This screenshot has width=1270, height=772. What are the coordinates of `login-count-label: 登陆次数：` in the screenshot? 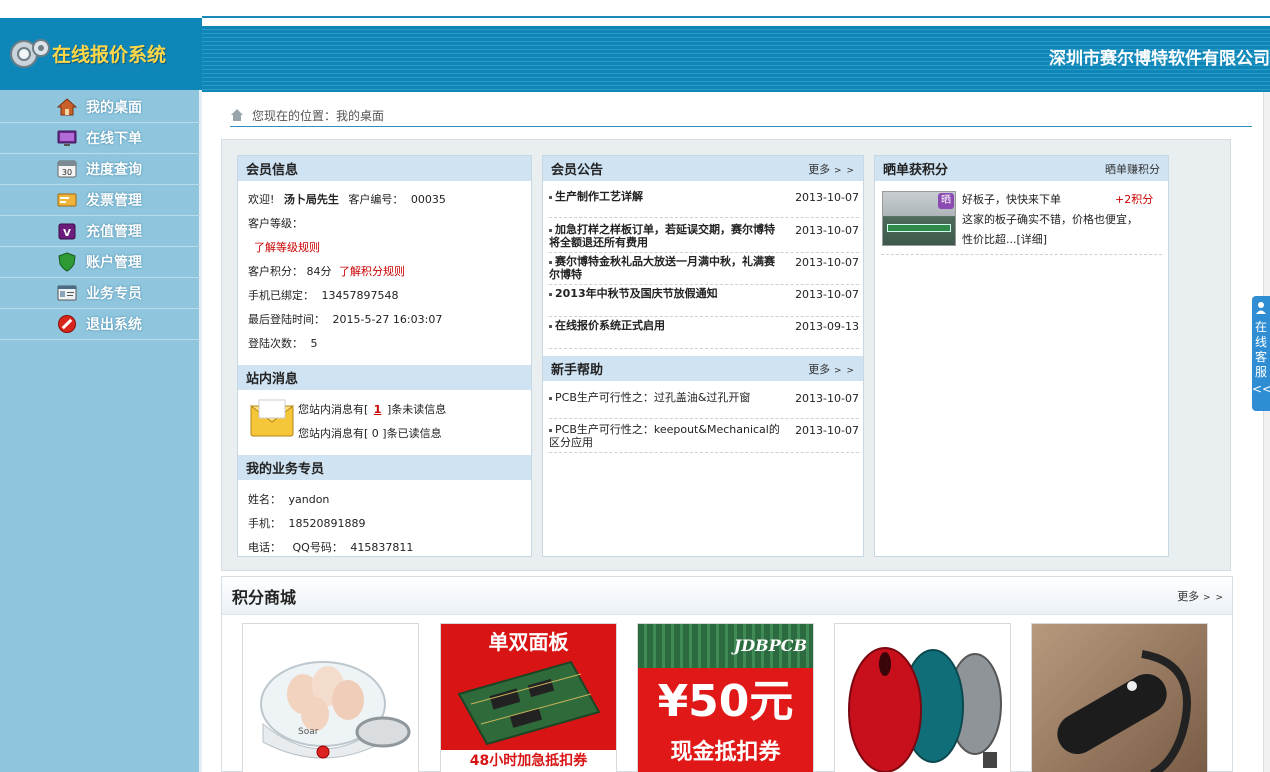 It's located at (275, 343).